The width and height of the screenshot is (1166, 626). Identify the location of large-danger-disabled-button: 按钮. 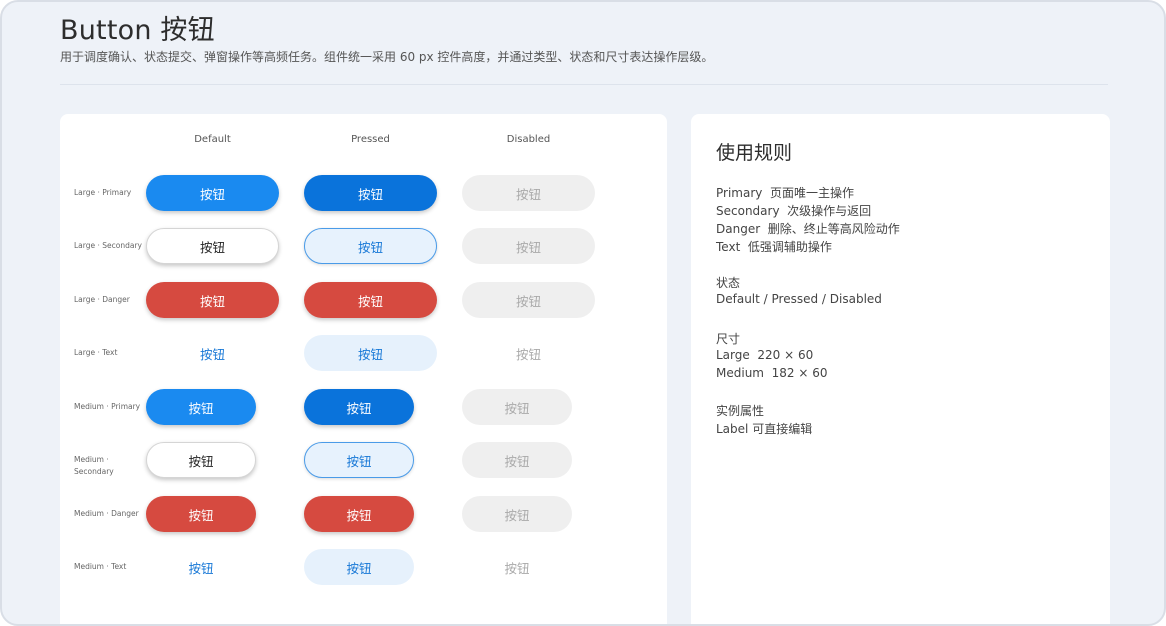
(528, 300).